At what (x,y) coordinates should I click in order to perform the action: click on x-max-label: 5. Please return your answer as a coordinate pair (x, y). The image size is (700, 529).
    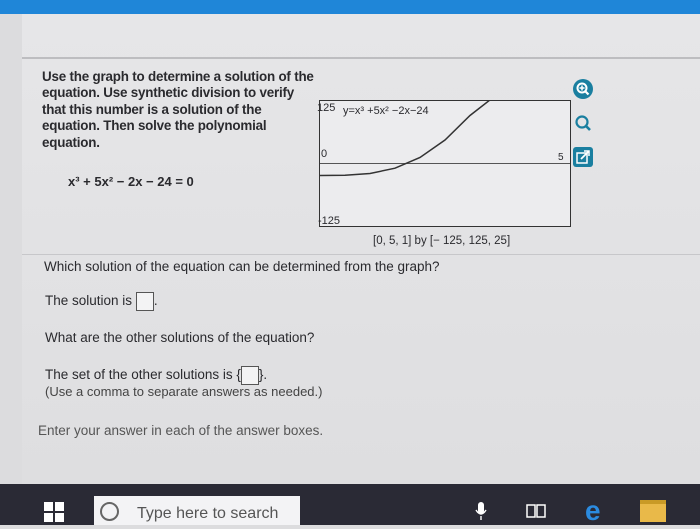
    Looking at the image, I should click on (561, 157).